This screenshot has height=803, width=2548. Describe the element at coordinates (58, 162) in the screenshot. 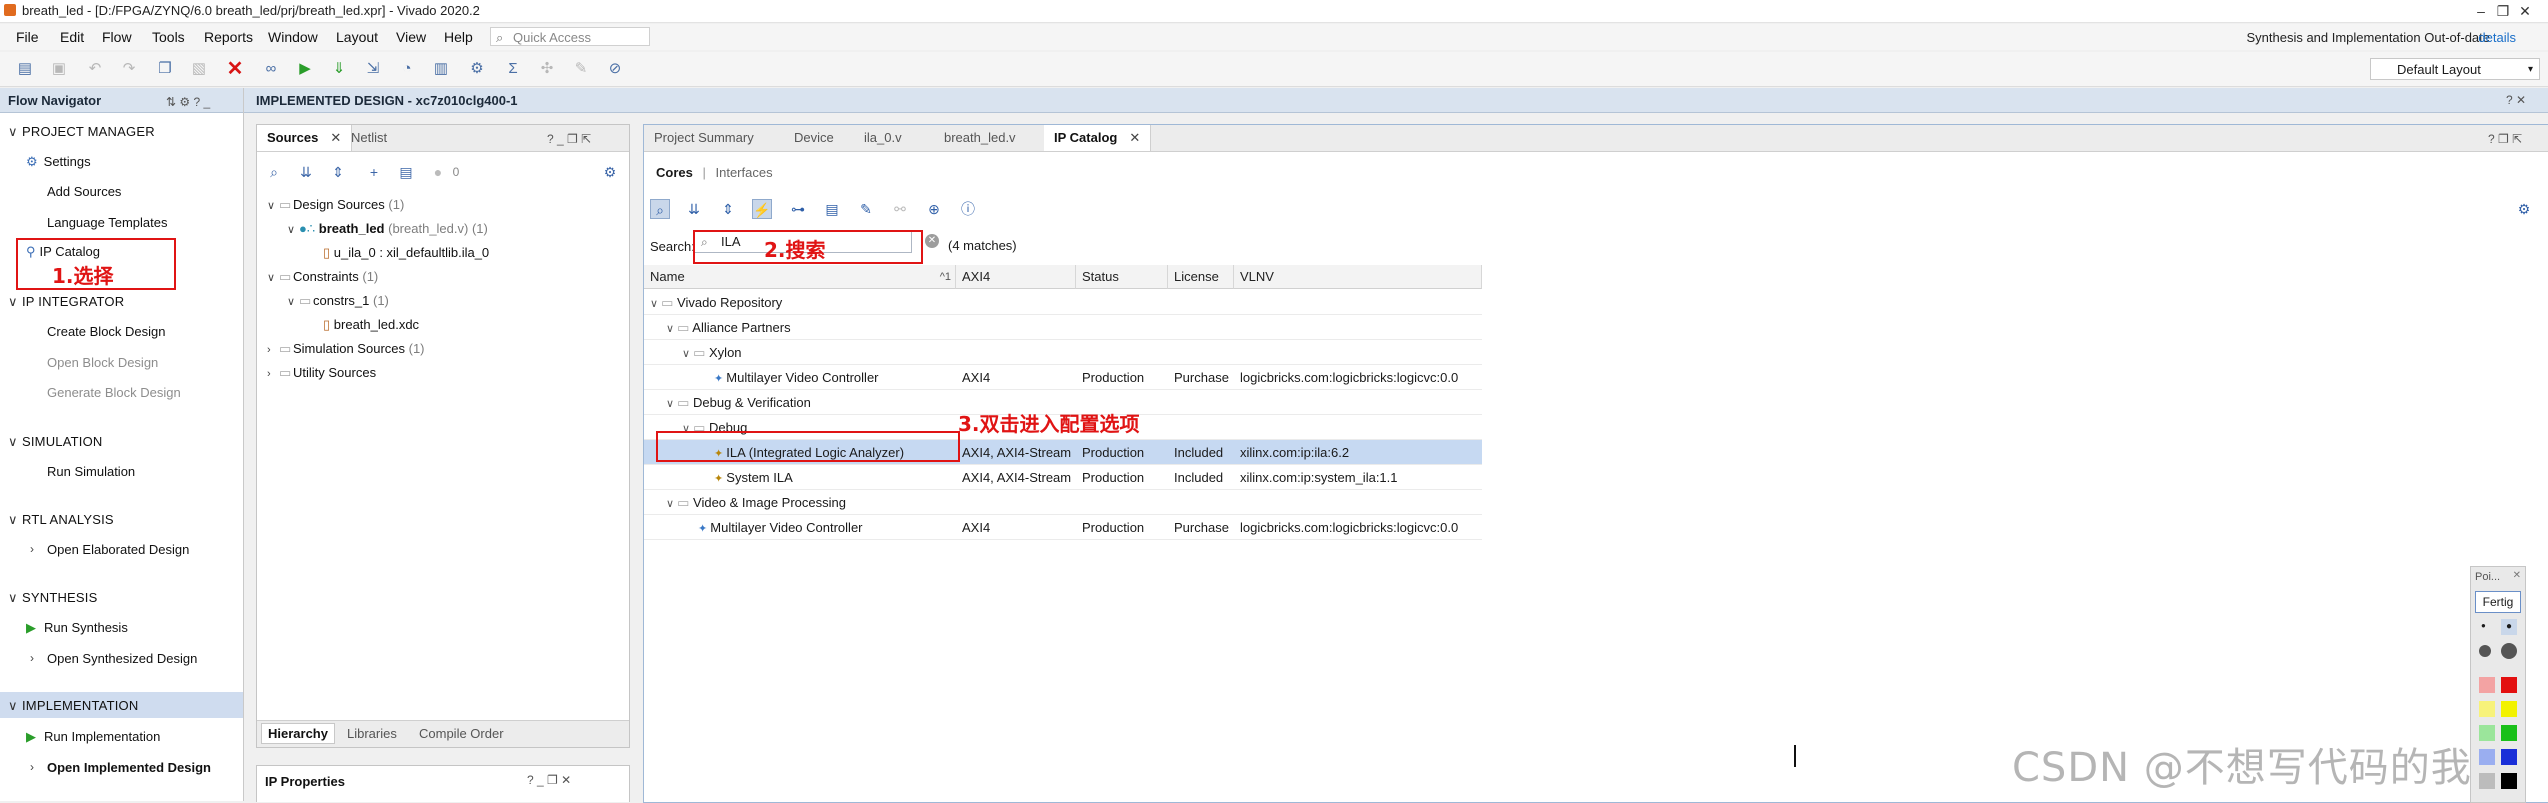

I see `nav-settings: ⚙ Settings` at that location.